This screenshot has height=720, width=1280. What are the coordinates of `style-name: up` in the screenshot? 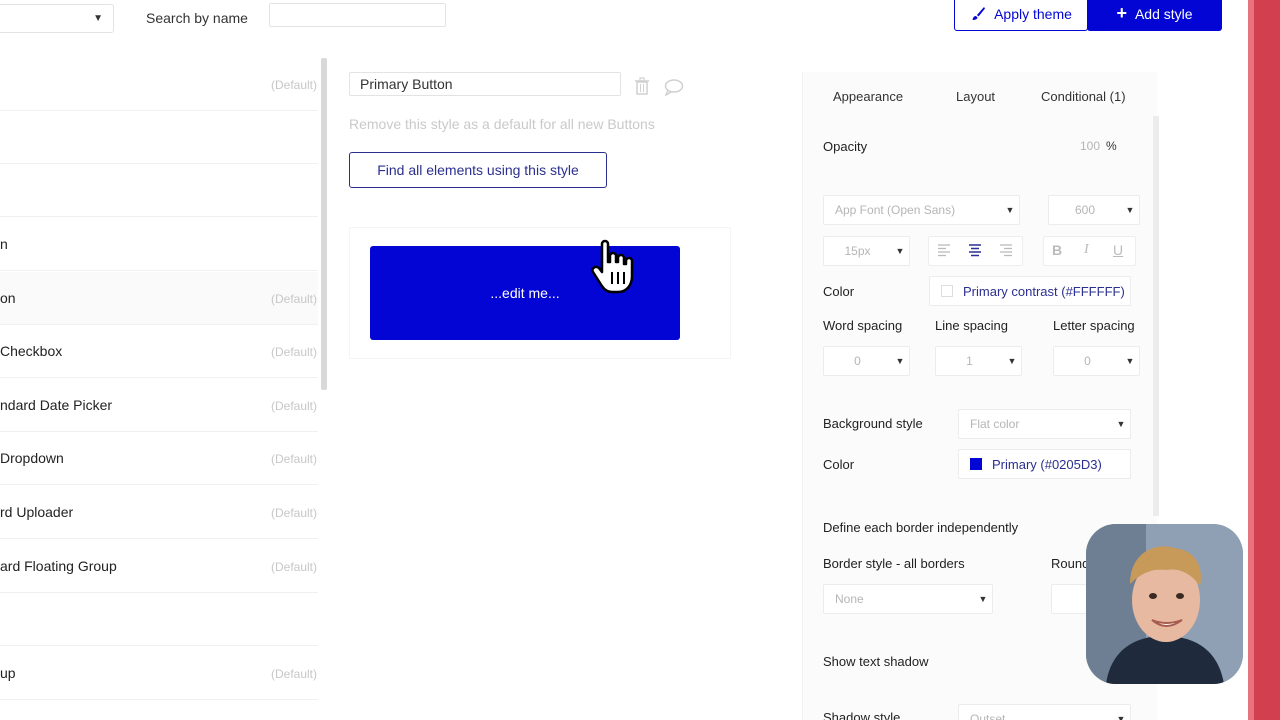 It's located at (8, 673).